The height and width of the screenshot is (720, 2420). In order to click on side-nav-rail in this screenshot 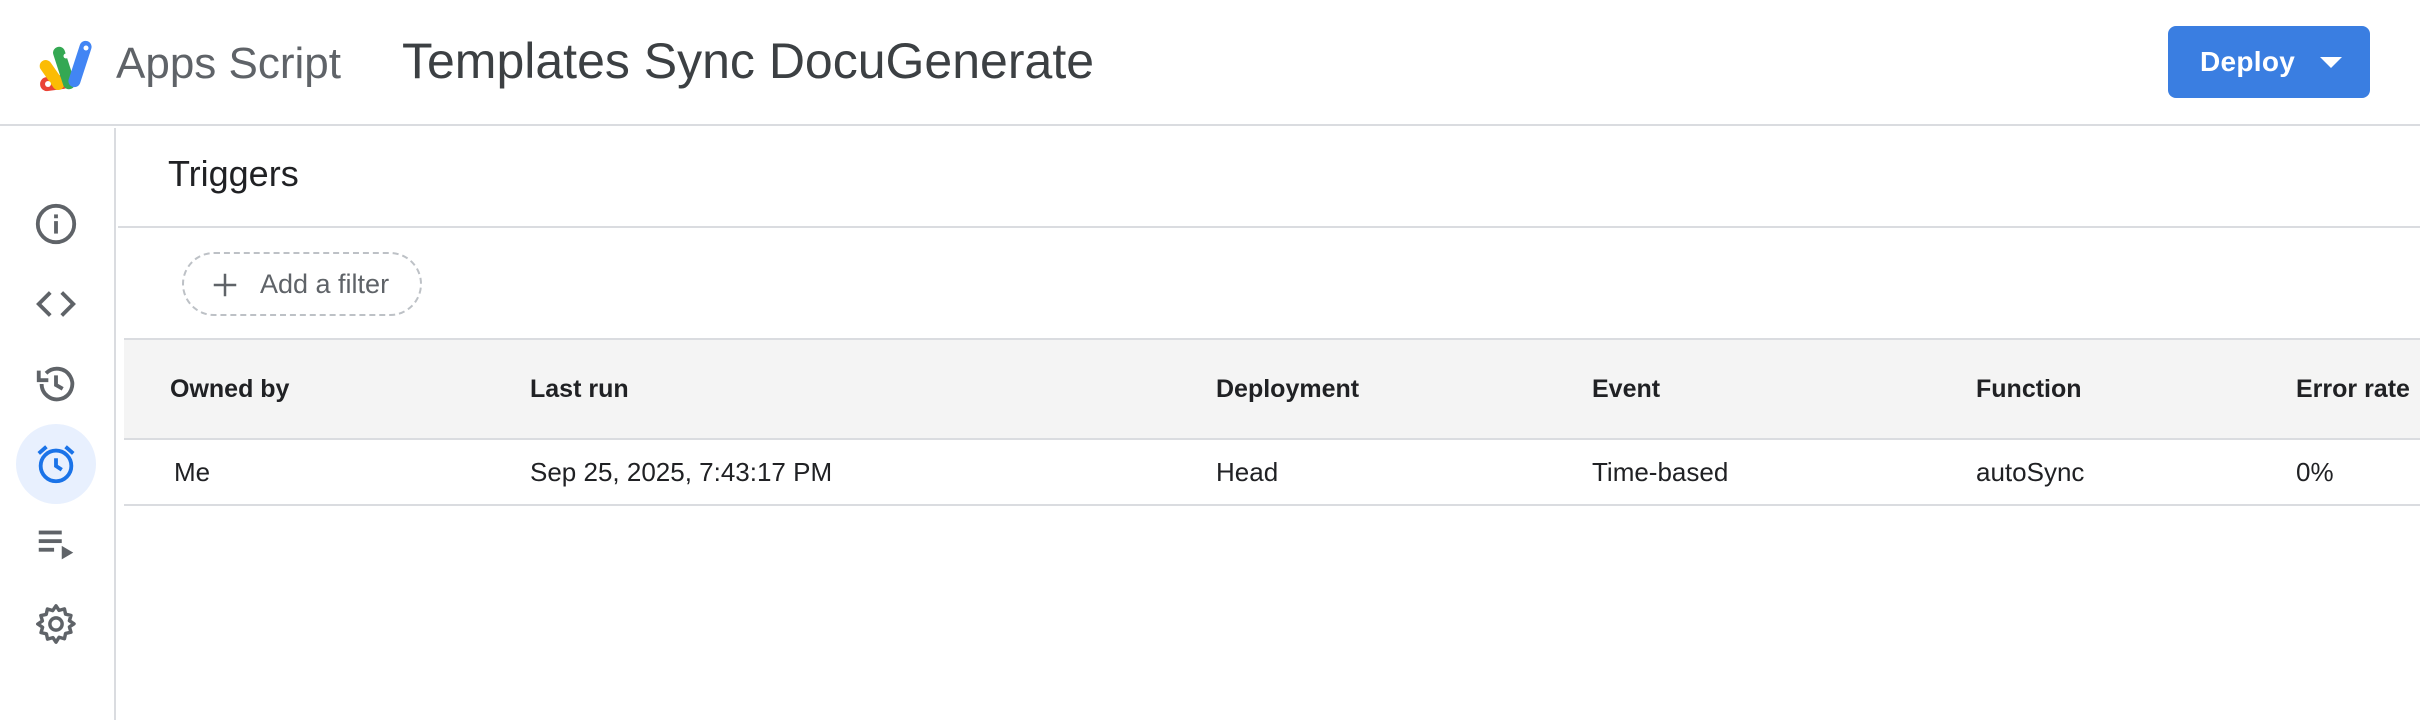, I will do `click(58, 424)`.